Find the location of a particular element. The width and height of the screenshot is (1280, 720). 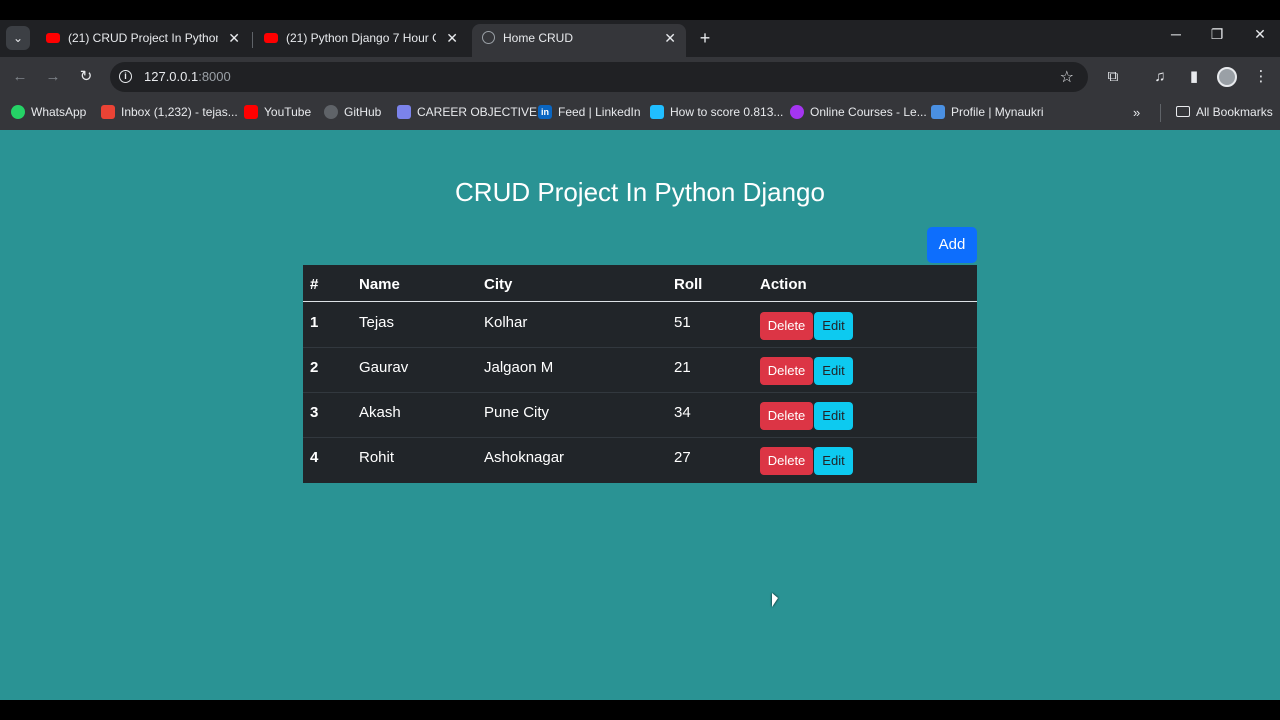

tab-crud-project-video: (21) CRUD Project In Python Dj ✕ is located at coordinates (143, 40).